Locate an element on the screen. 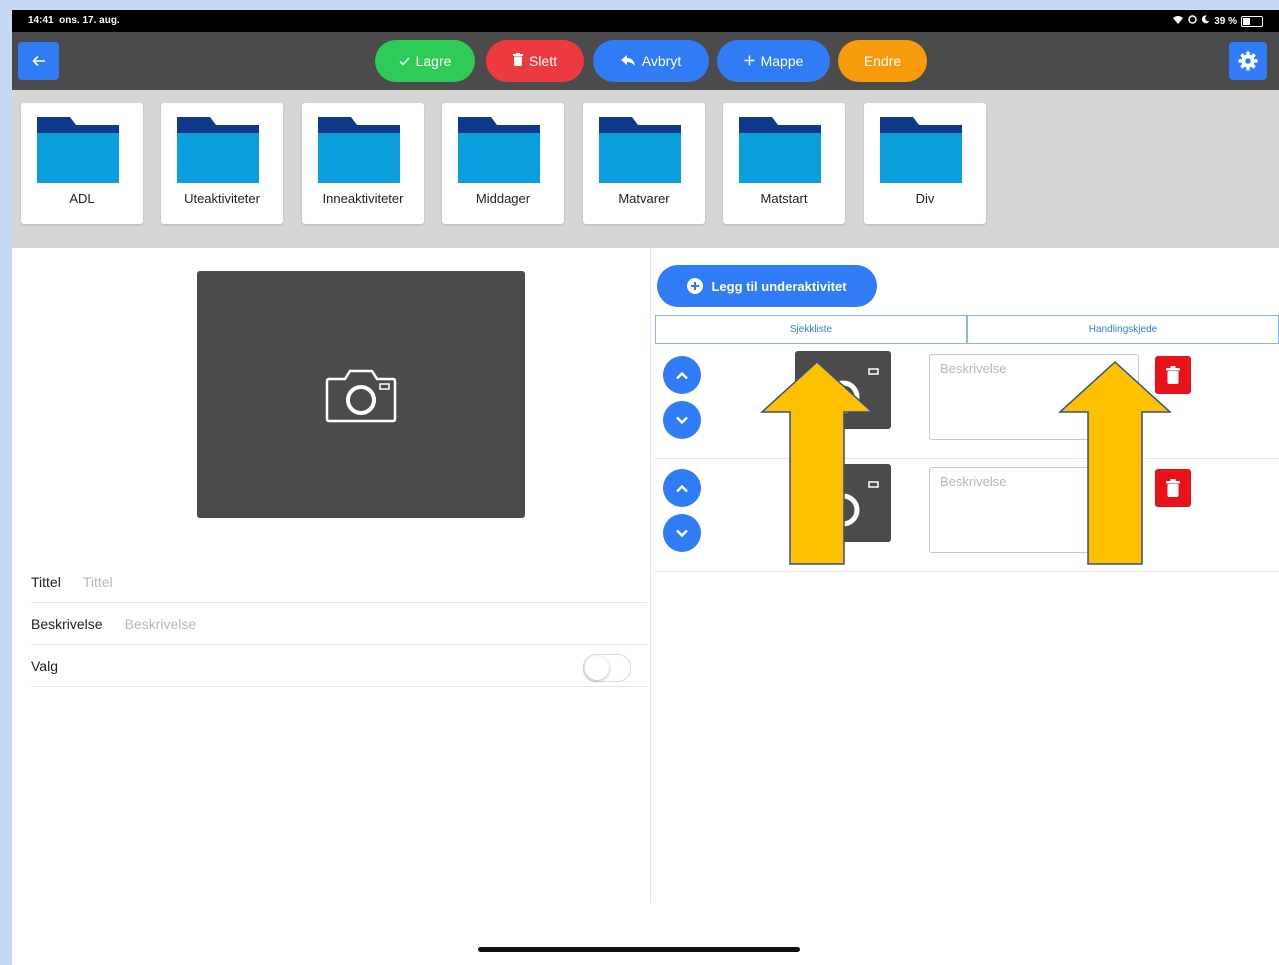 The width and height of the screenshot is (1279, 965). trash-icon is located at coordinates (517, 61).